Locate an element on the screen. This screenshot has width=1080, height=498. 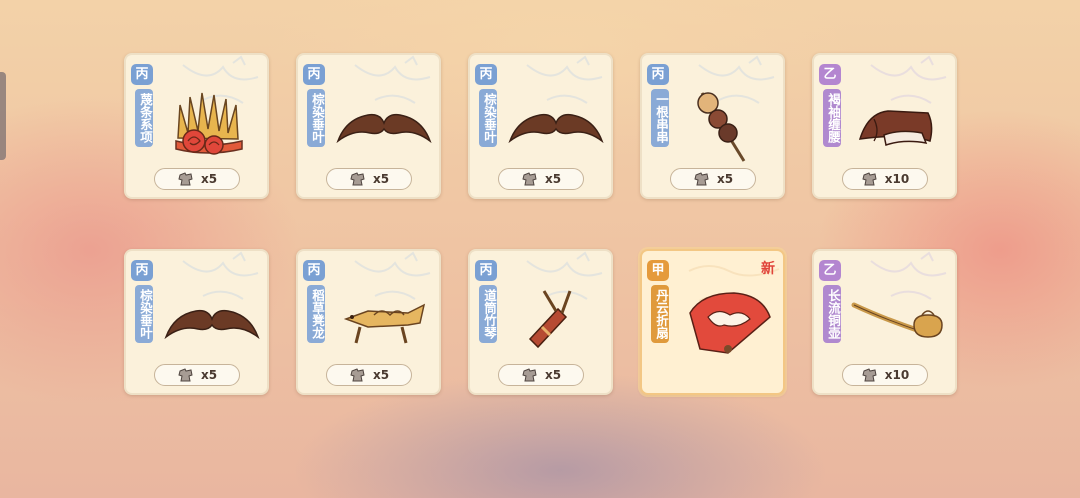
item-name: 丹云折扇 is located at coordinates (660, 314).